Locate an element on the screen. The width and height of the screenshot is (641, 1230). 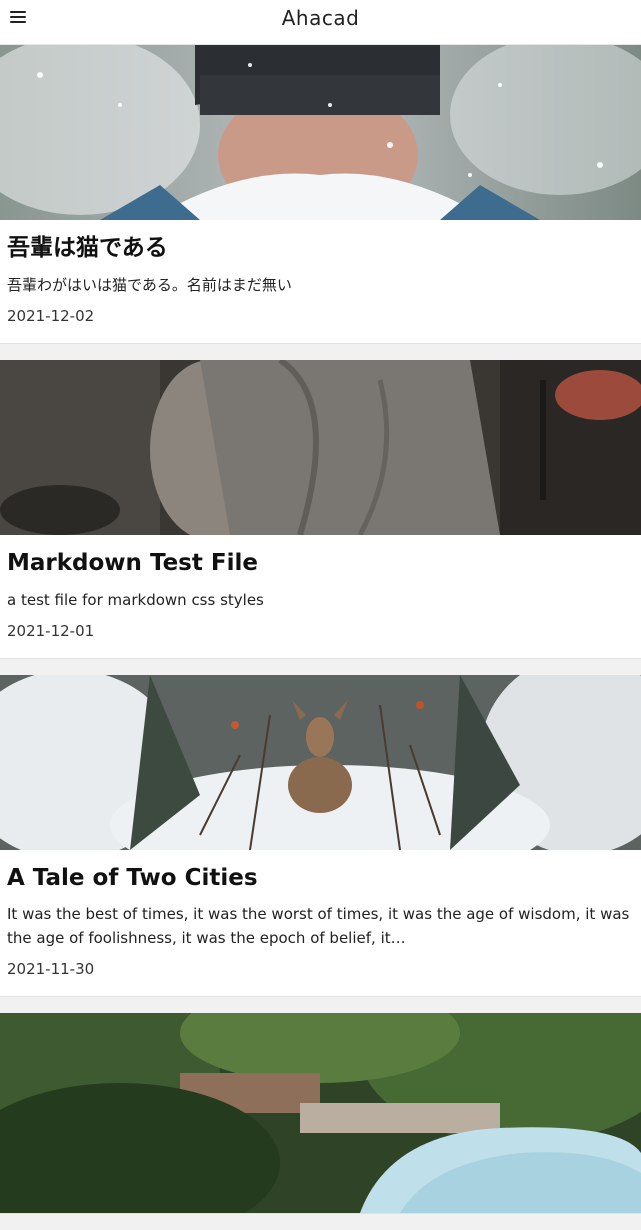
post-title: 吾輩は猫である is located at coordinates (320, 248).